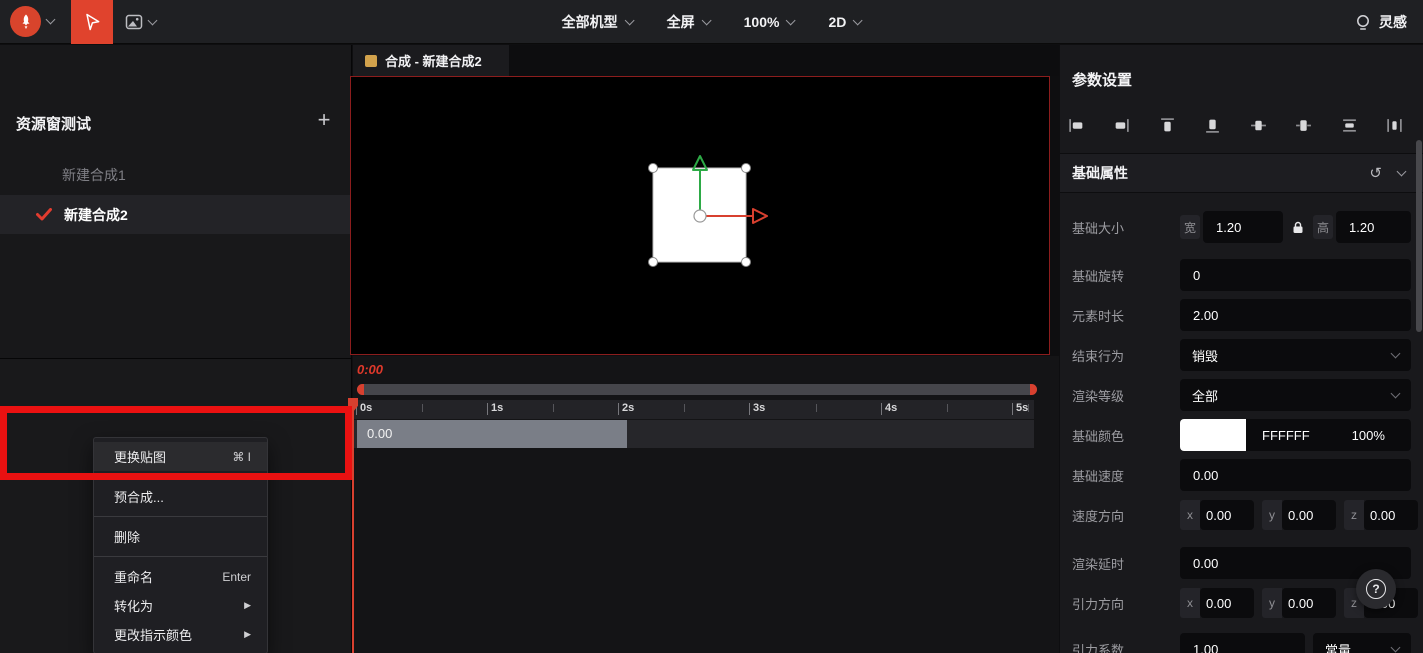 Image resolution: width=1423 pixels, height=653 pixels. I want to click on assets-panel: 资源窗测试 新建合成1 新建合成2, so click(176, 201).